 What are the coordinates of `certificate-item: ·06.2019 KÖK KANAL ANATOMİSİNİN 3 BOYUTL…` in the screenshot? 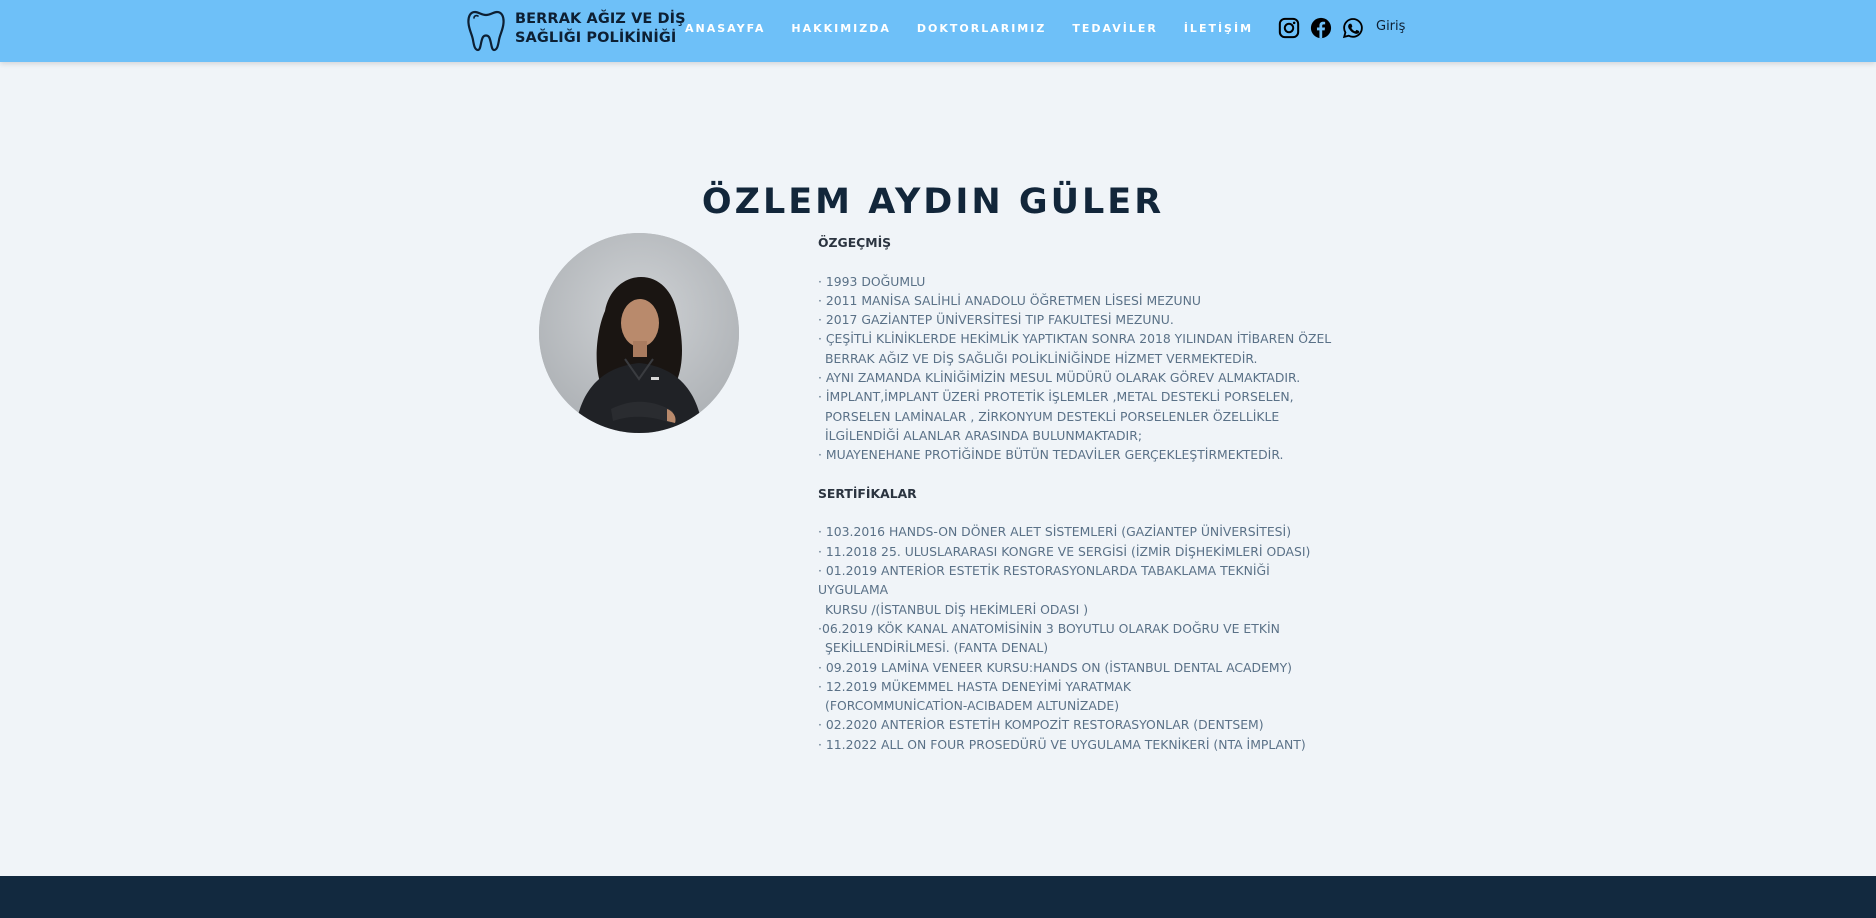 It's located at (1078, 638).